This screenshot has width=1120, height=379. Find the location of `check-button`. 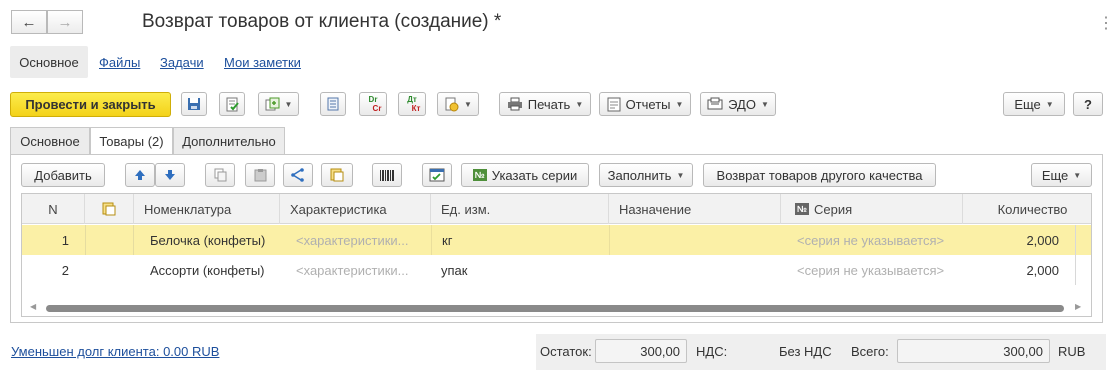

check-button is located at coordinates (437, 175).